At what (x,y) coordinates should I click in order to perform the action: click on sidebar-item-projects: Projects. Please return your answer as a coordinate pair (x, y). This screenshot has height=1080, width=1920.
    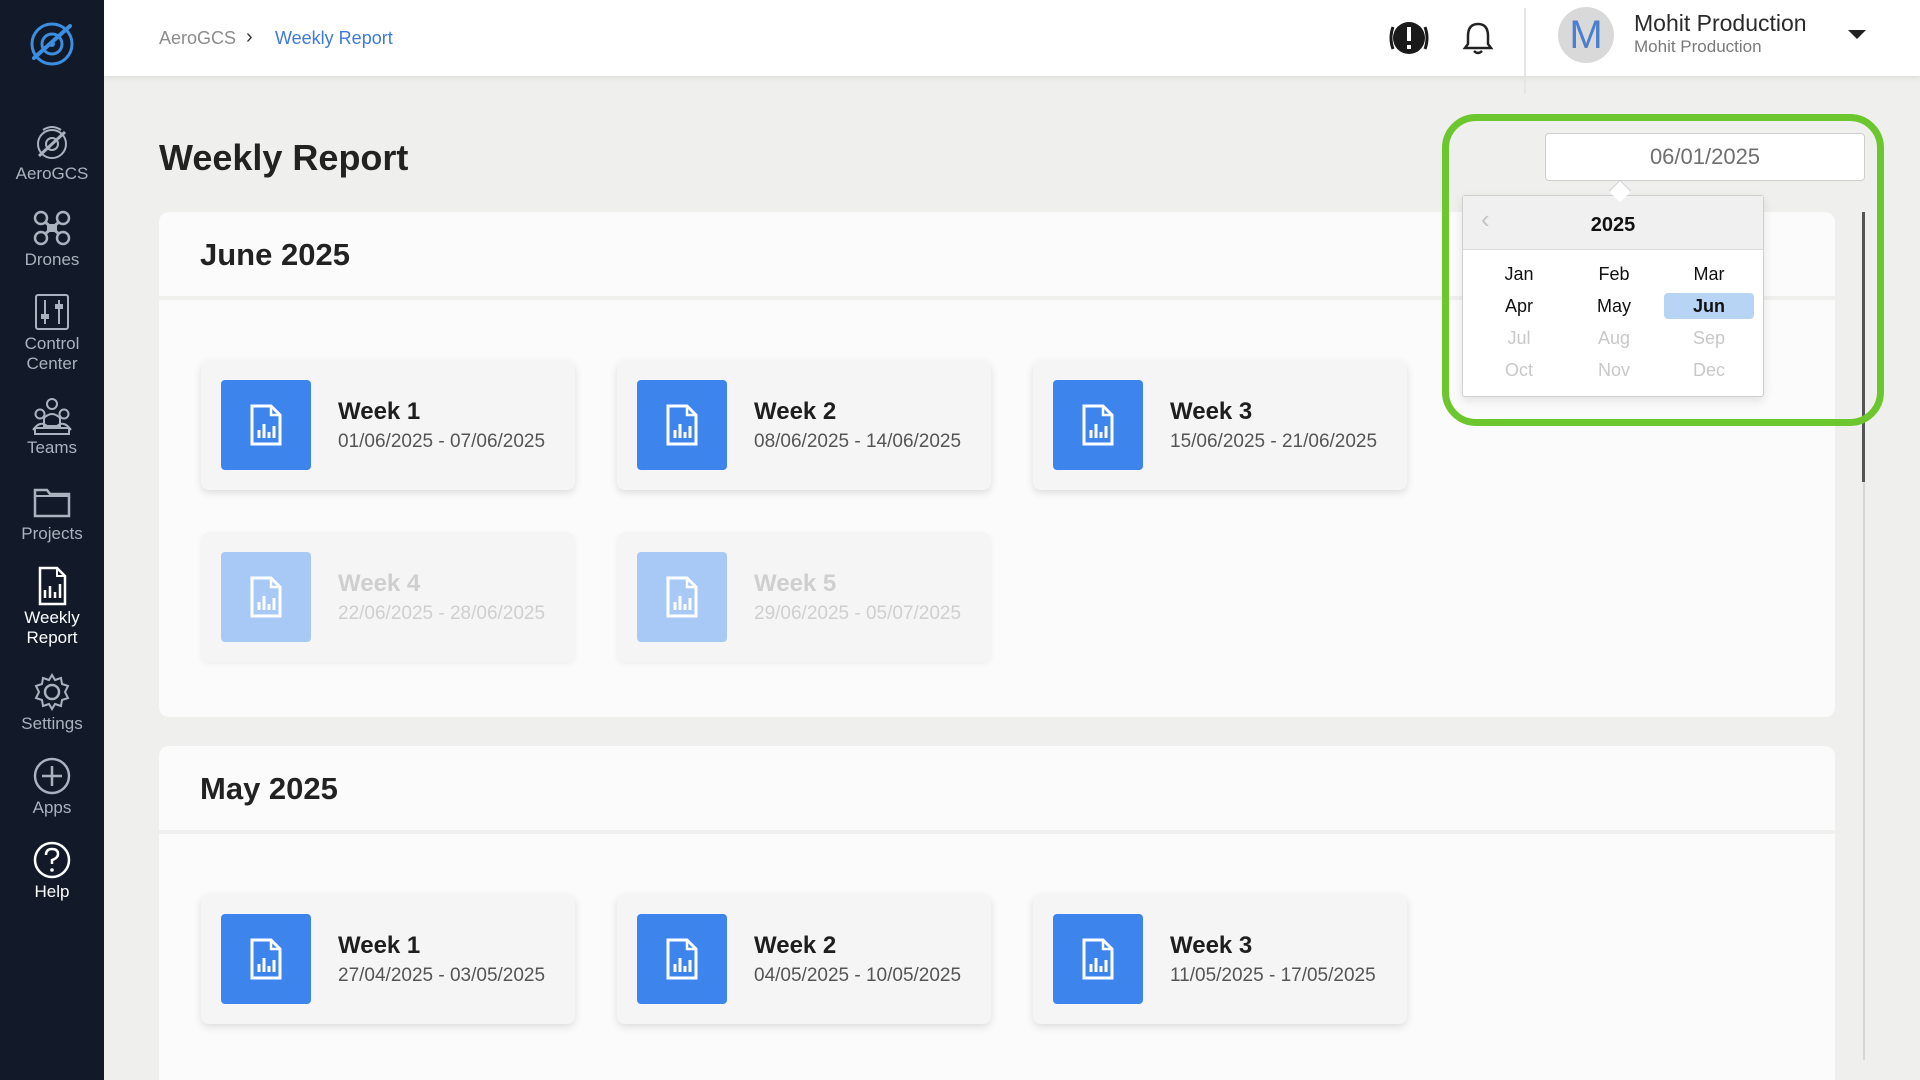
    Looking at the image, I should click on (52, 513).